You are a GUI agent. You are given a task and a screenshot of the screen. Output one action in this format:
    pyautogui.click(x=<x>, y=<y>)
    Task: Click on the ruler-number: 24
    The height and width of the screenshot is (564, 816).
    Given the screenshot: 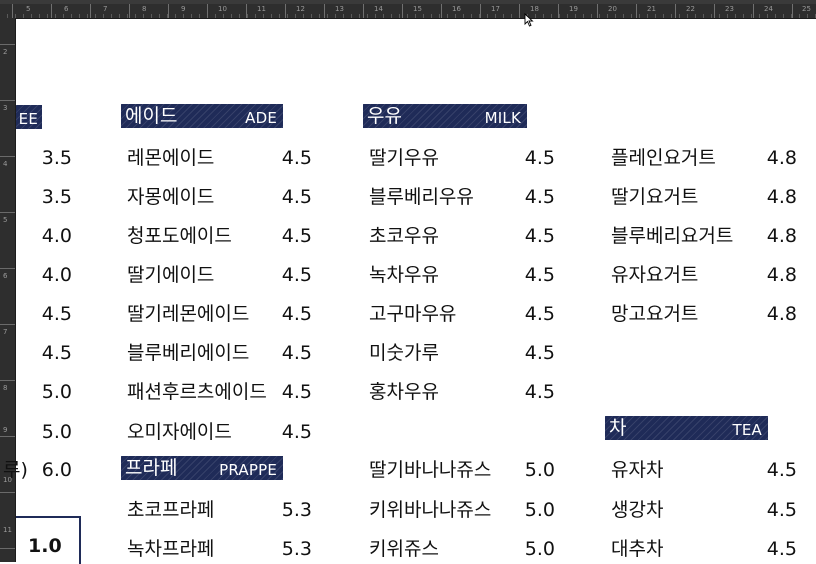 What is the action you would take?
    pyautogui.click(x=768, y=9)
    